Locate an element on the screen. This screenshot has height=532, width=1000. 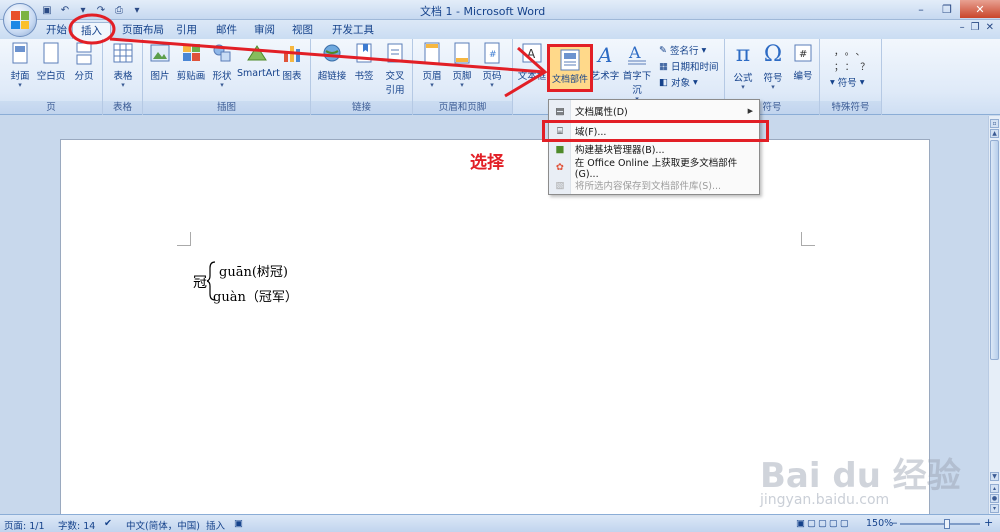
smartart-button: SmartArt is located at coordinates (258, 60).